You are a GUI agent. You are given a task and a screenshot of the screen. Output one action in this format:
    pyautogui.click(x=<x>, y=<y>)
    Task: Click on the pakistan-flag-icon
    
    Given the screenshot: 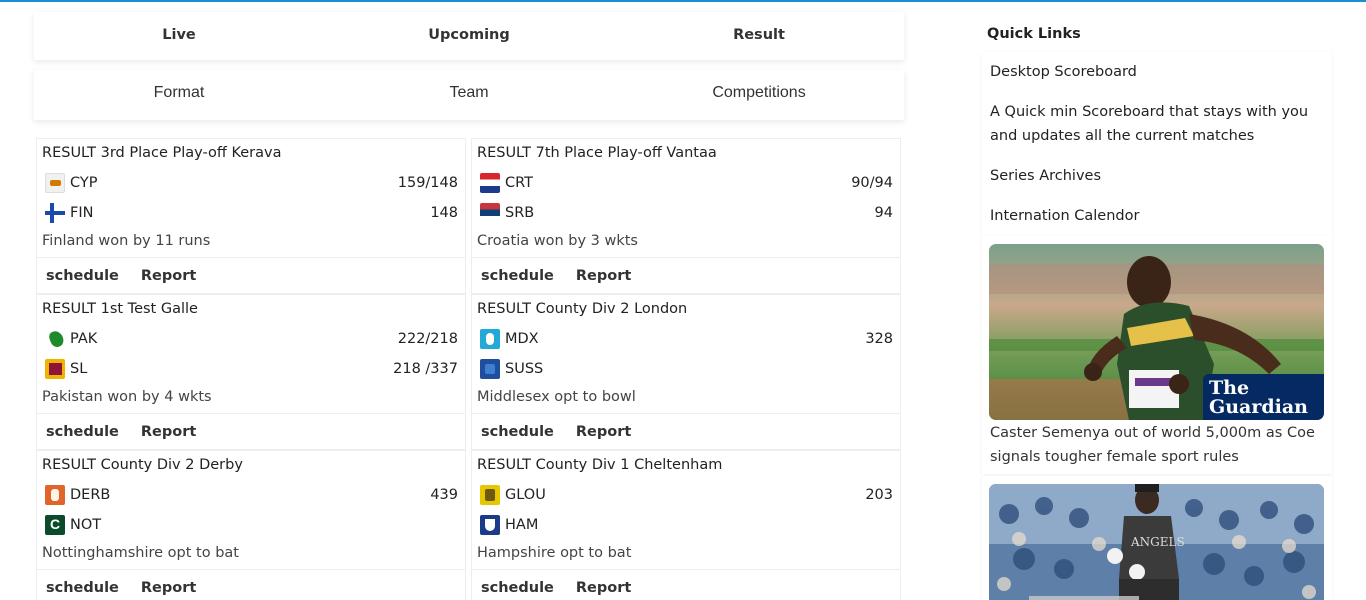 What is the action you would take?
    pyautogui.click(x=55, y=339)
    